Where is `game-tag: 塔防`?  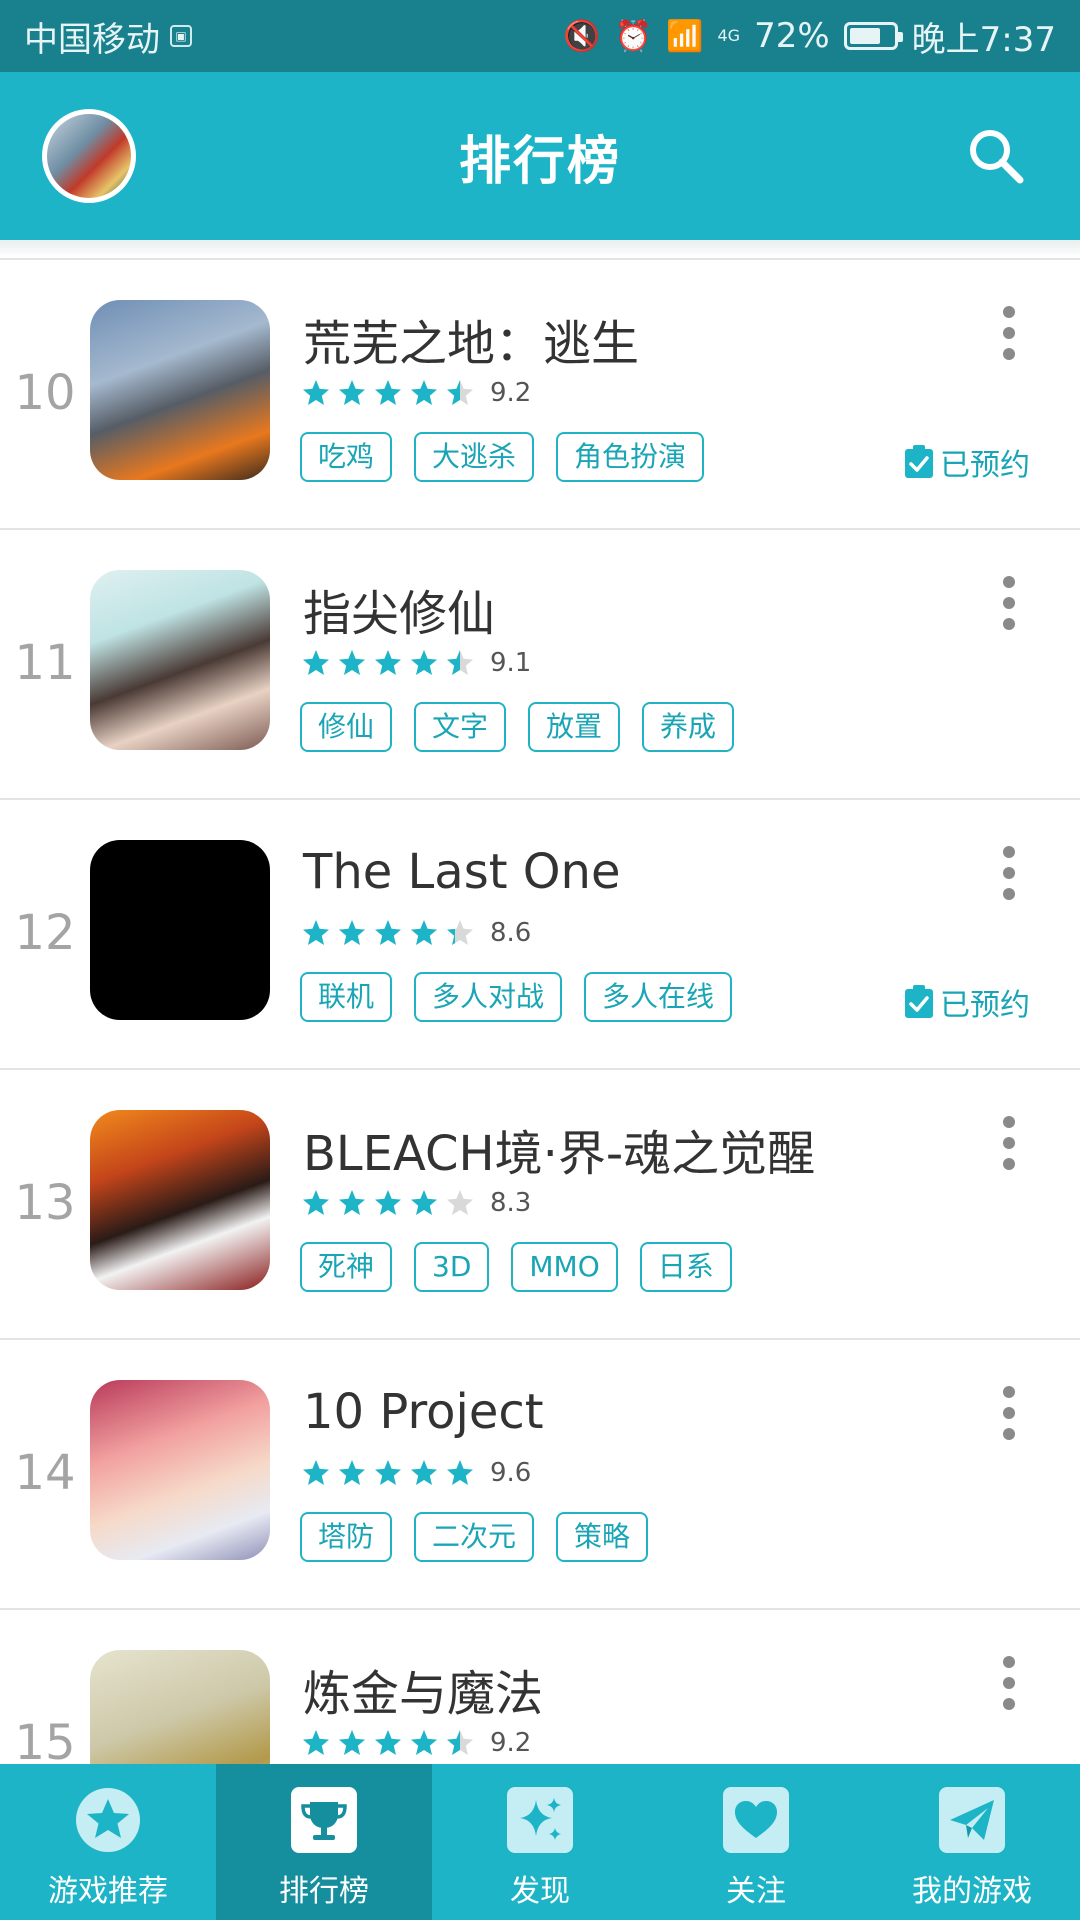
game-tag: 塔防 is located at coordinates (346, 1537).